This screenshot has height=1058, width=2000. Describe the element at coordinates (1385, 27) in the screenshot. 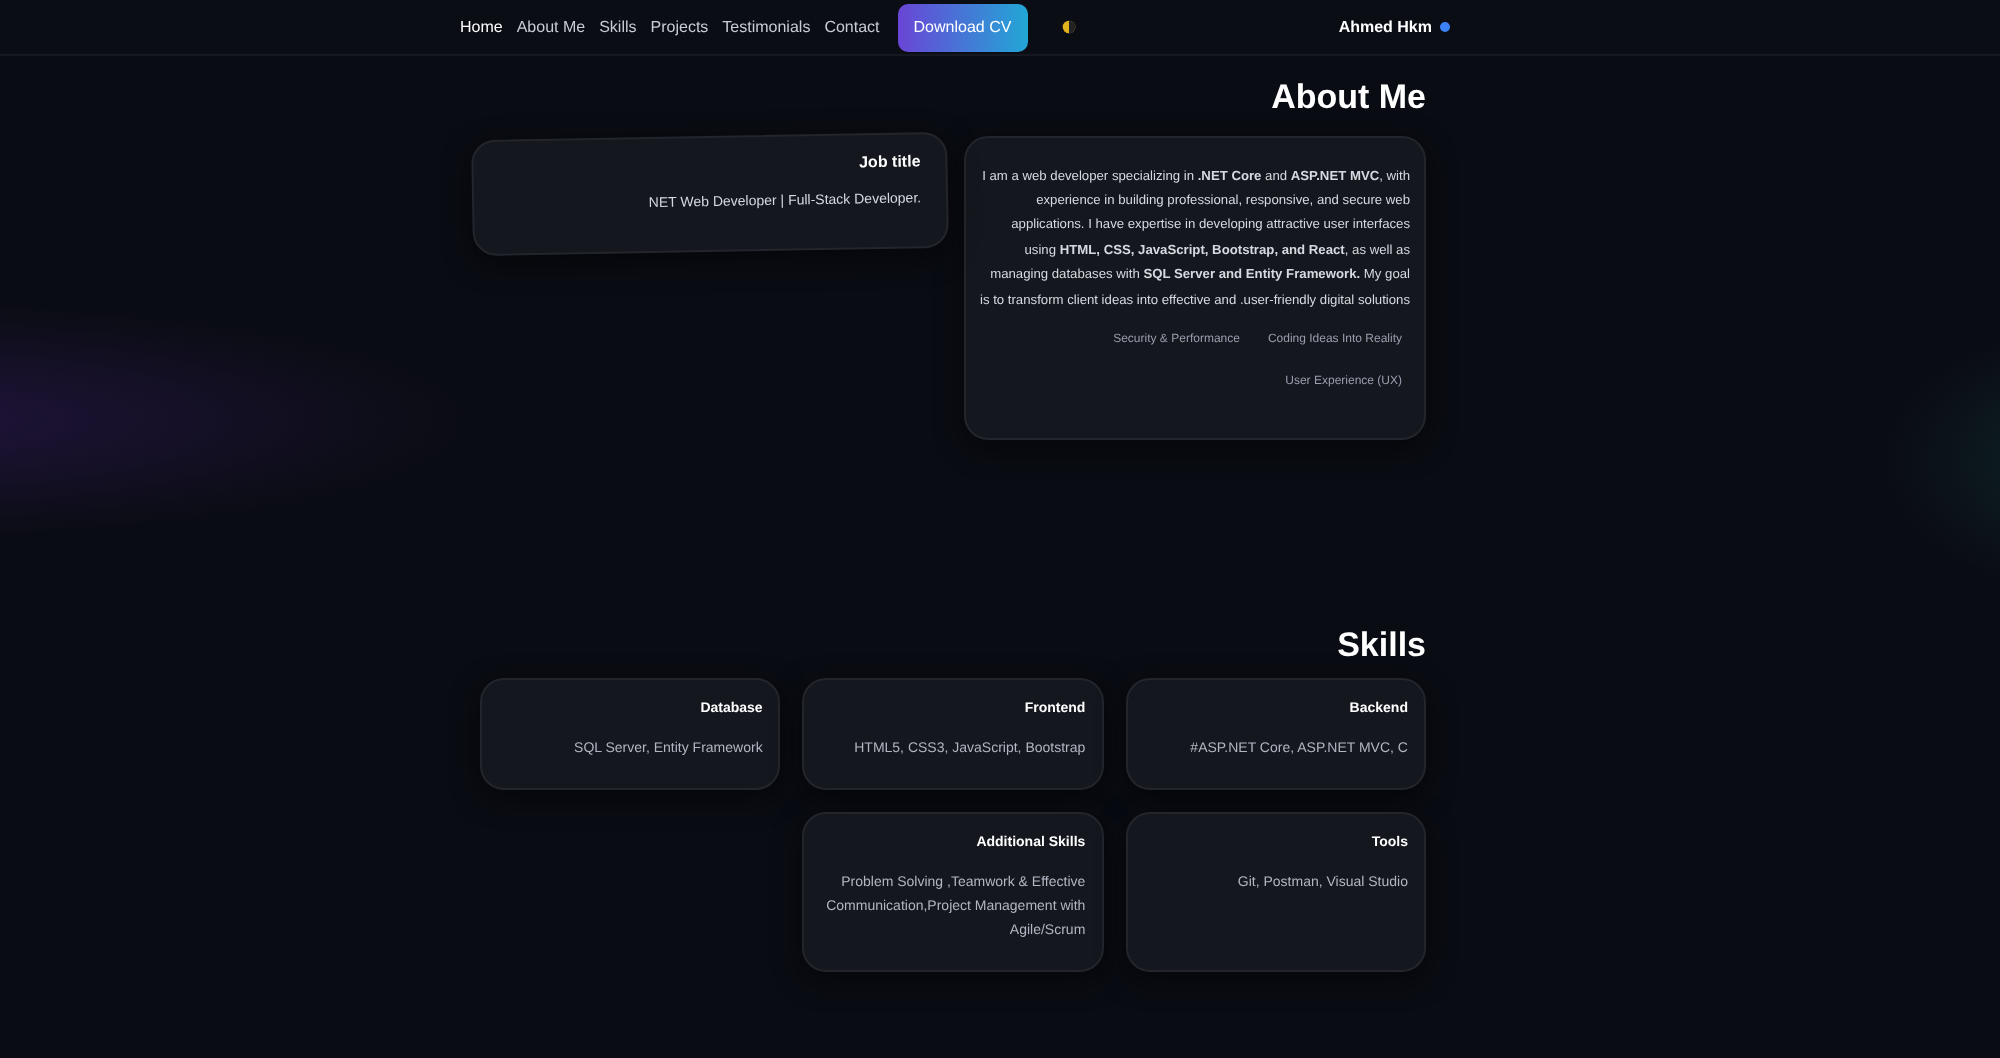

I see `brand-name: Ahmed Hkm` at that location.